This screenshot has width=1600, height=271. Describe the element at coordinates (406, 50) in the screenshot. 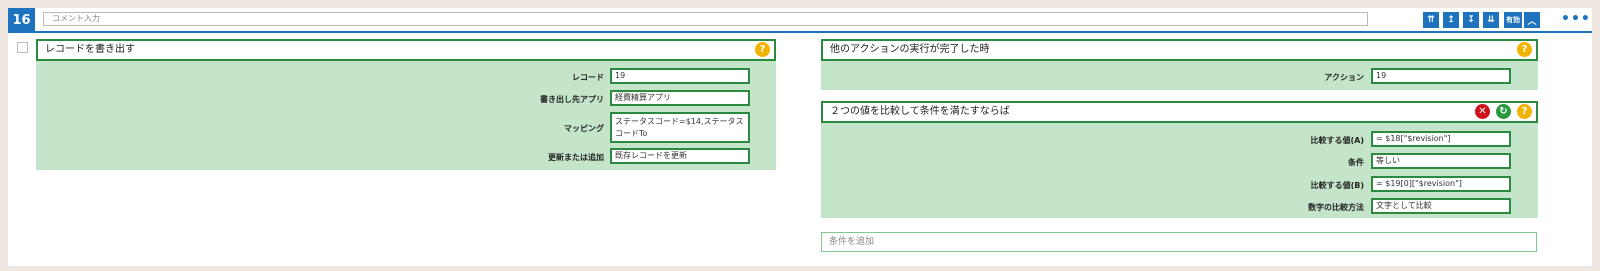

I see `write-record-title: レコードを書き出す` at that location.